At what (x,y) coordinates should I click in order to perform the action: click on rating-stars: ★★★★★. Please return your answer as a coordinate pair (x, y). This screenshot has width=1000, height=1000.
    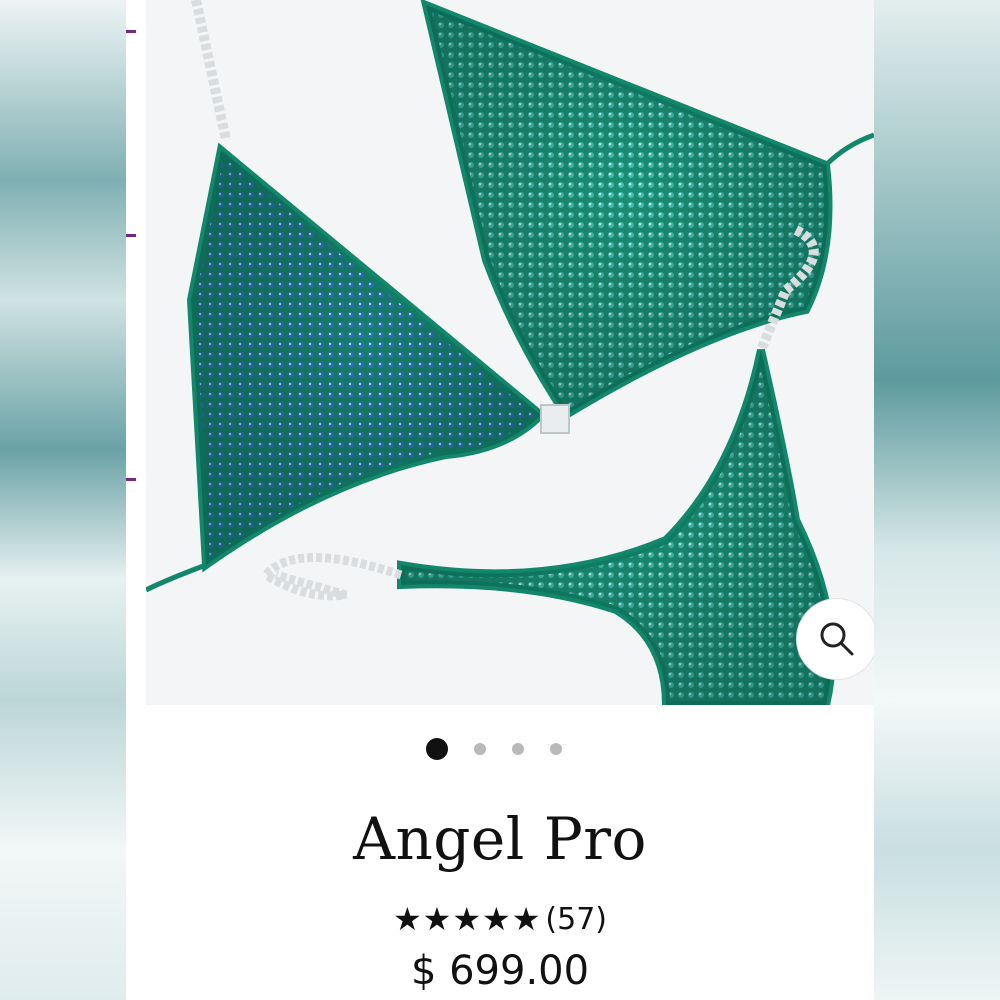
    Looking at the image, I should click on (467, 919).